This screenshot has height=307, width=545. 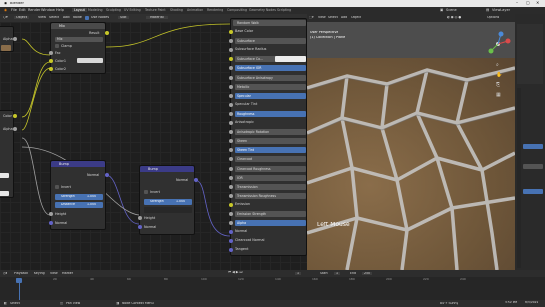 What do you see at coordinates (498, 44) in the screenshot?
I see `navigation-gizmo` at bounding box center [498, 44].